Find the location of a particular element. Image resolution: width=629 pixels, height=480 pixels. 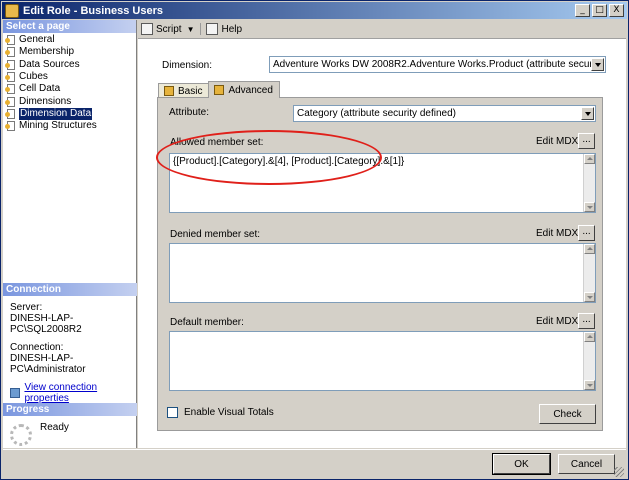

enable-visual-totals-label: Enable Visual Totals is located at coordinates (229, 412).